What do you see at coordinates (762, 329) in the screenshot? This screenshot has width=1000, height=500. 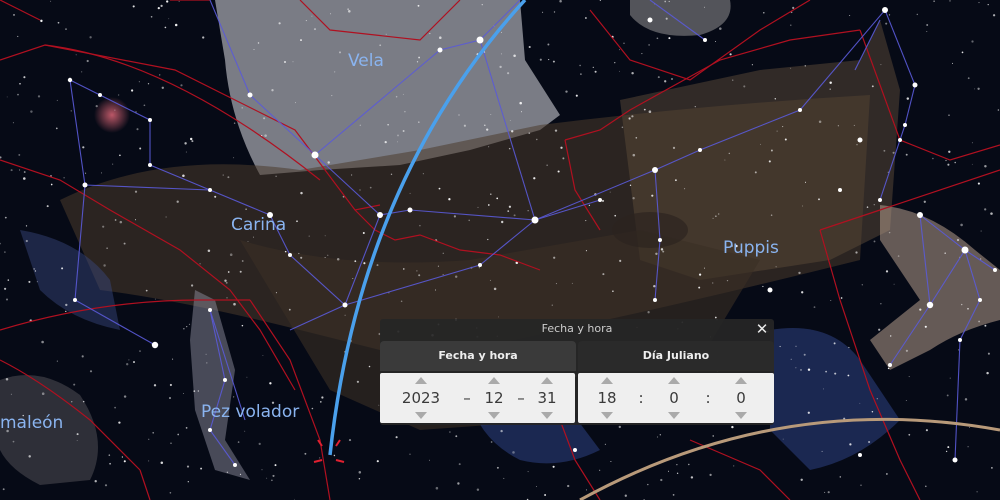 I see `close-icon: ✕` at bounding box center [762, 329].